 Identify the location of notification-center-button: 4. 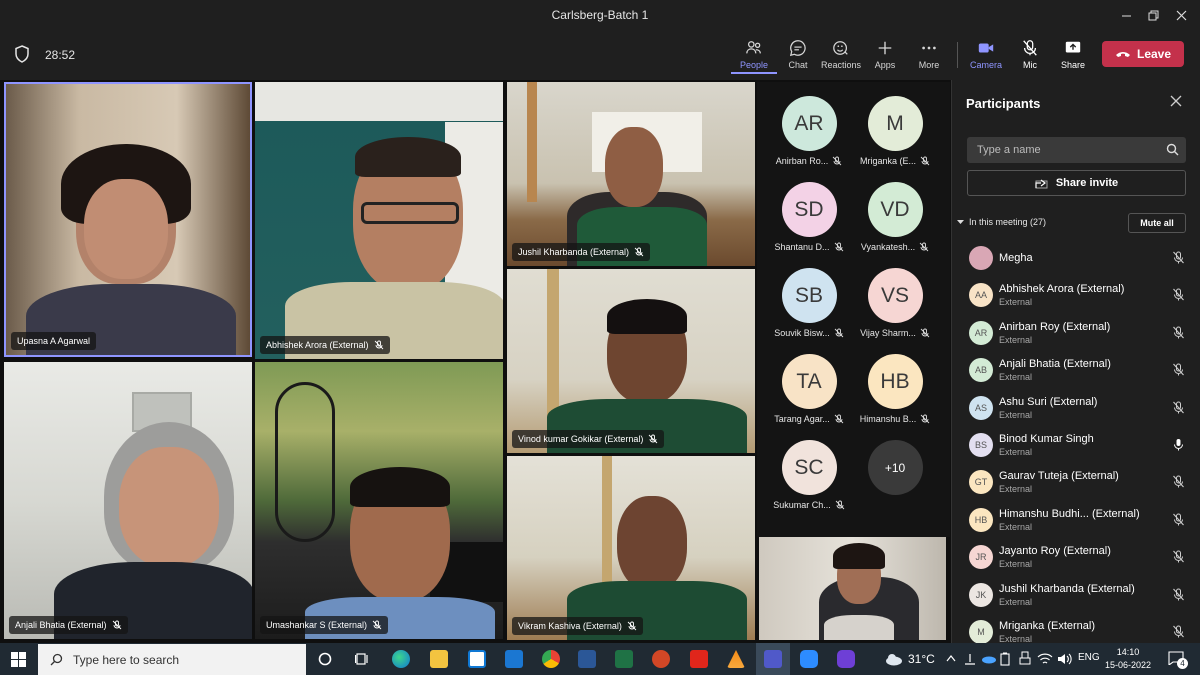
(1178, 660).